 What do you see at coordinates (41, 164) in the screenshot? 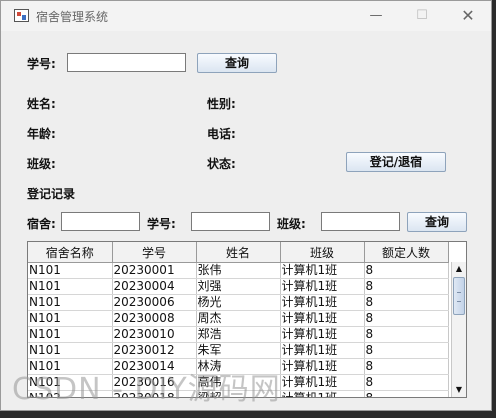
I see `class-label: 班级:` at bounding box center [41, 164].